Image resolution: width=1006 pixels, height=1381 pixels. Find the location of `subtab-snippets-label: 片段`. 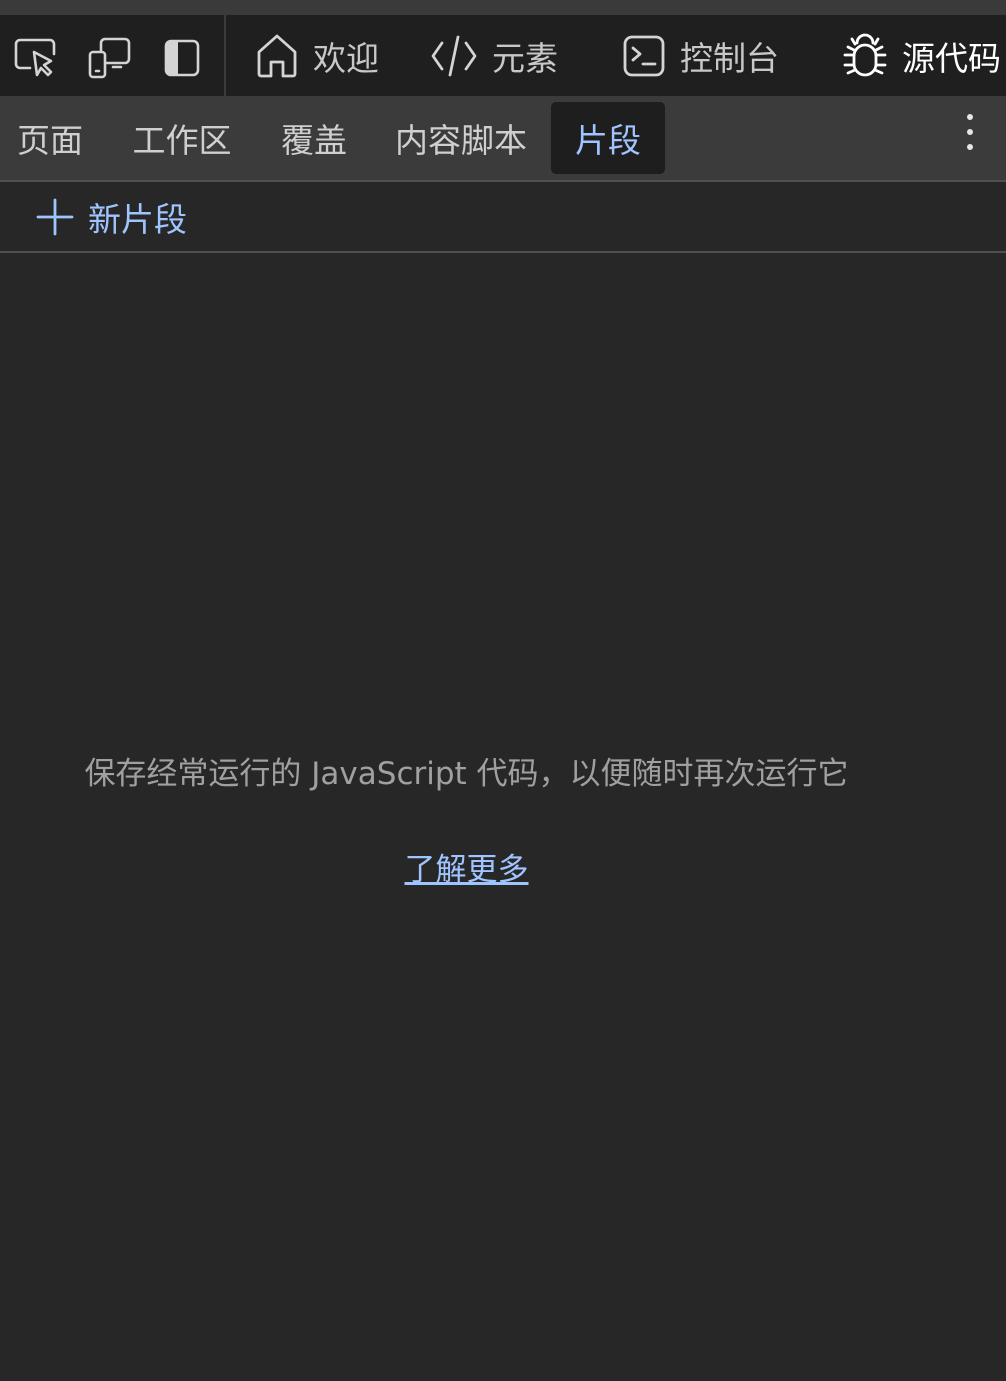

subtab-snippets-label: 片段 is located at coordinates (608, 140).